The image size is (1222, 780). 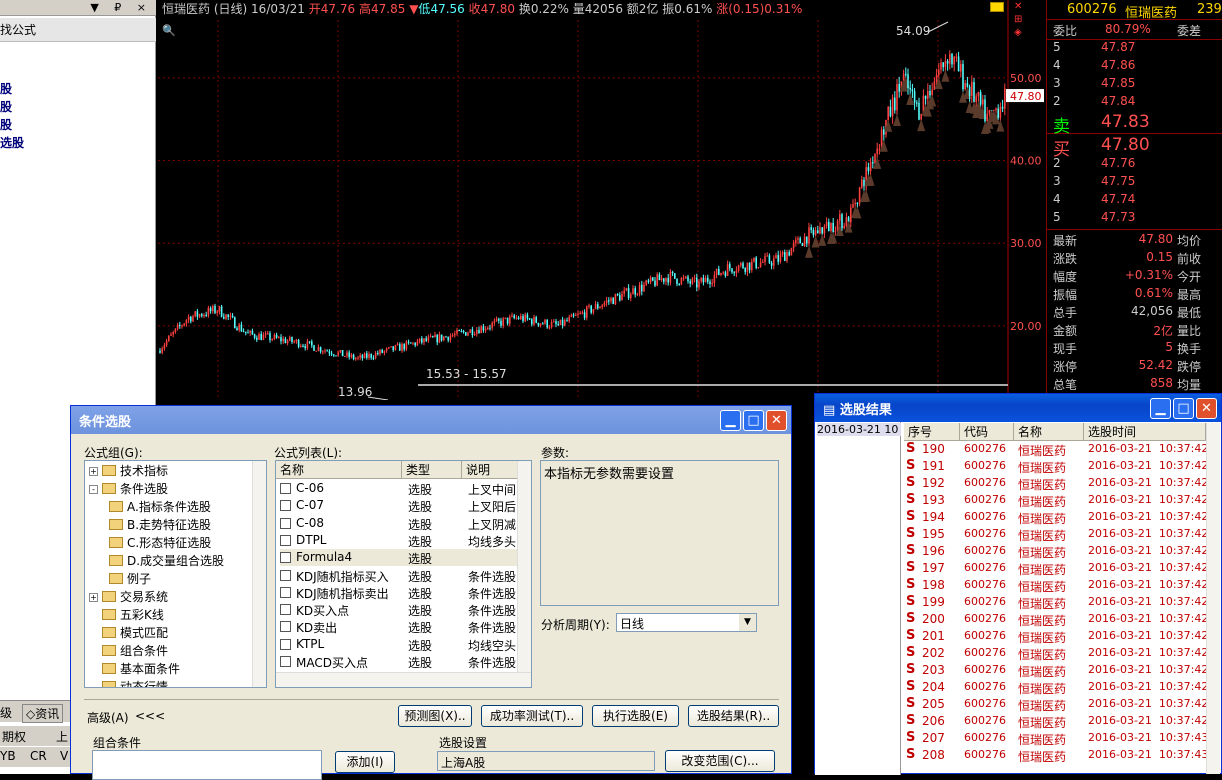 I want to click on result-row: S 200 600276 恒瑞医药 2016-03-21 10:37:42, so click(x=1056, y=620).